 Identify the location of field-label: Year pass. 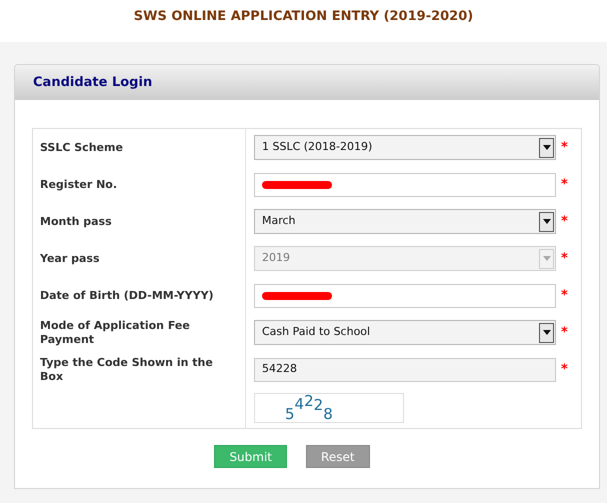
(70, 259).